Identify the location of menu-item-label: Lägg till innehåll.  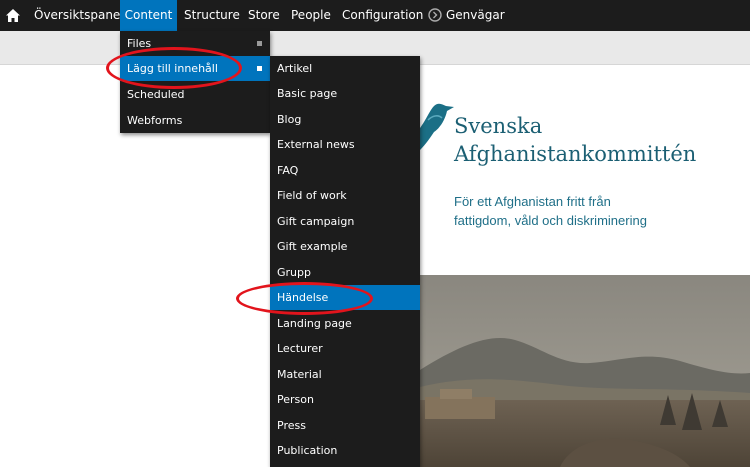
(172, 68).